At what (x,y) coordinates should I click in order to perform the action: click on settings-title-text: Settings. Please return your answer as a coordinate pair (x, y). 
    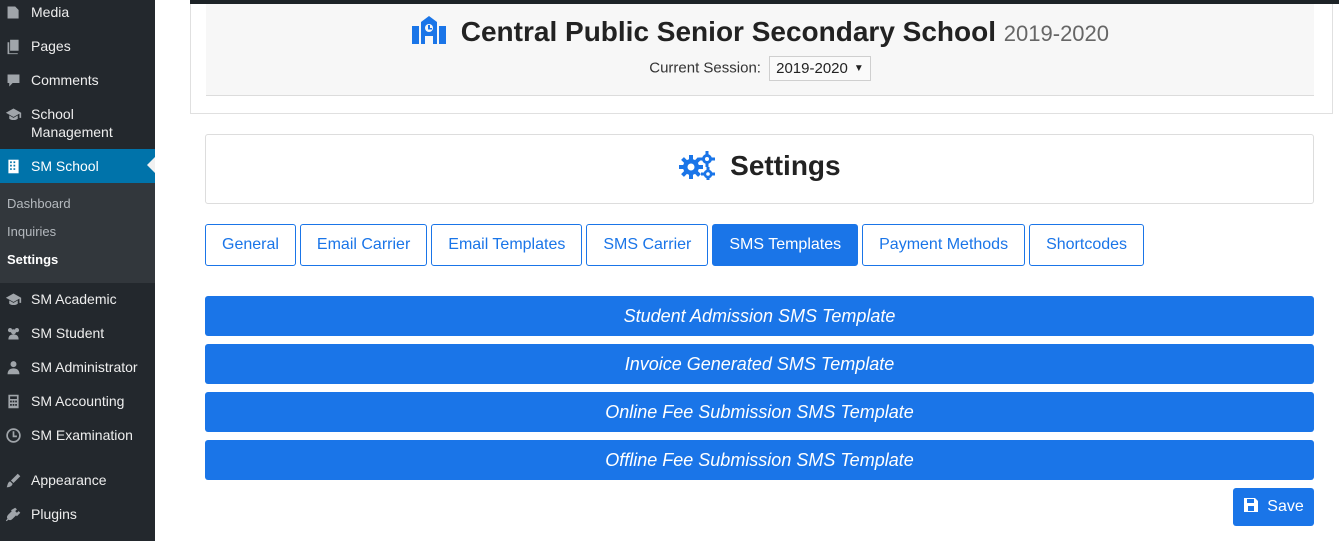
    Looking at the image, I should click on (785, 165).